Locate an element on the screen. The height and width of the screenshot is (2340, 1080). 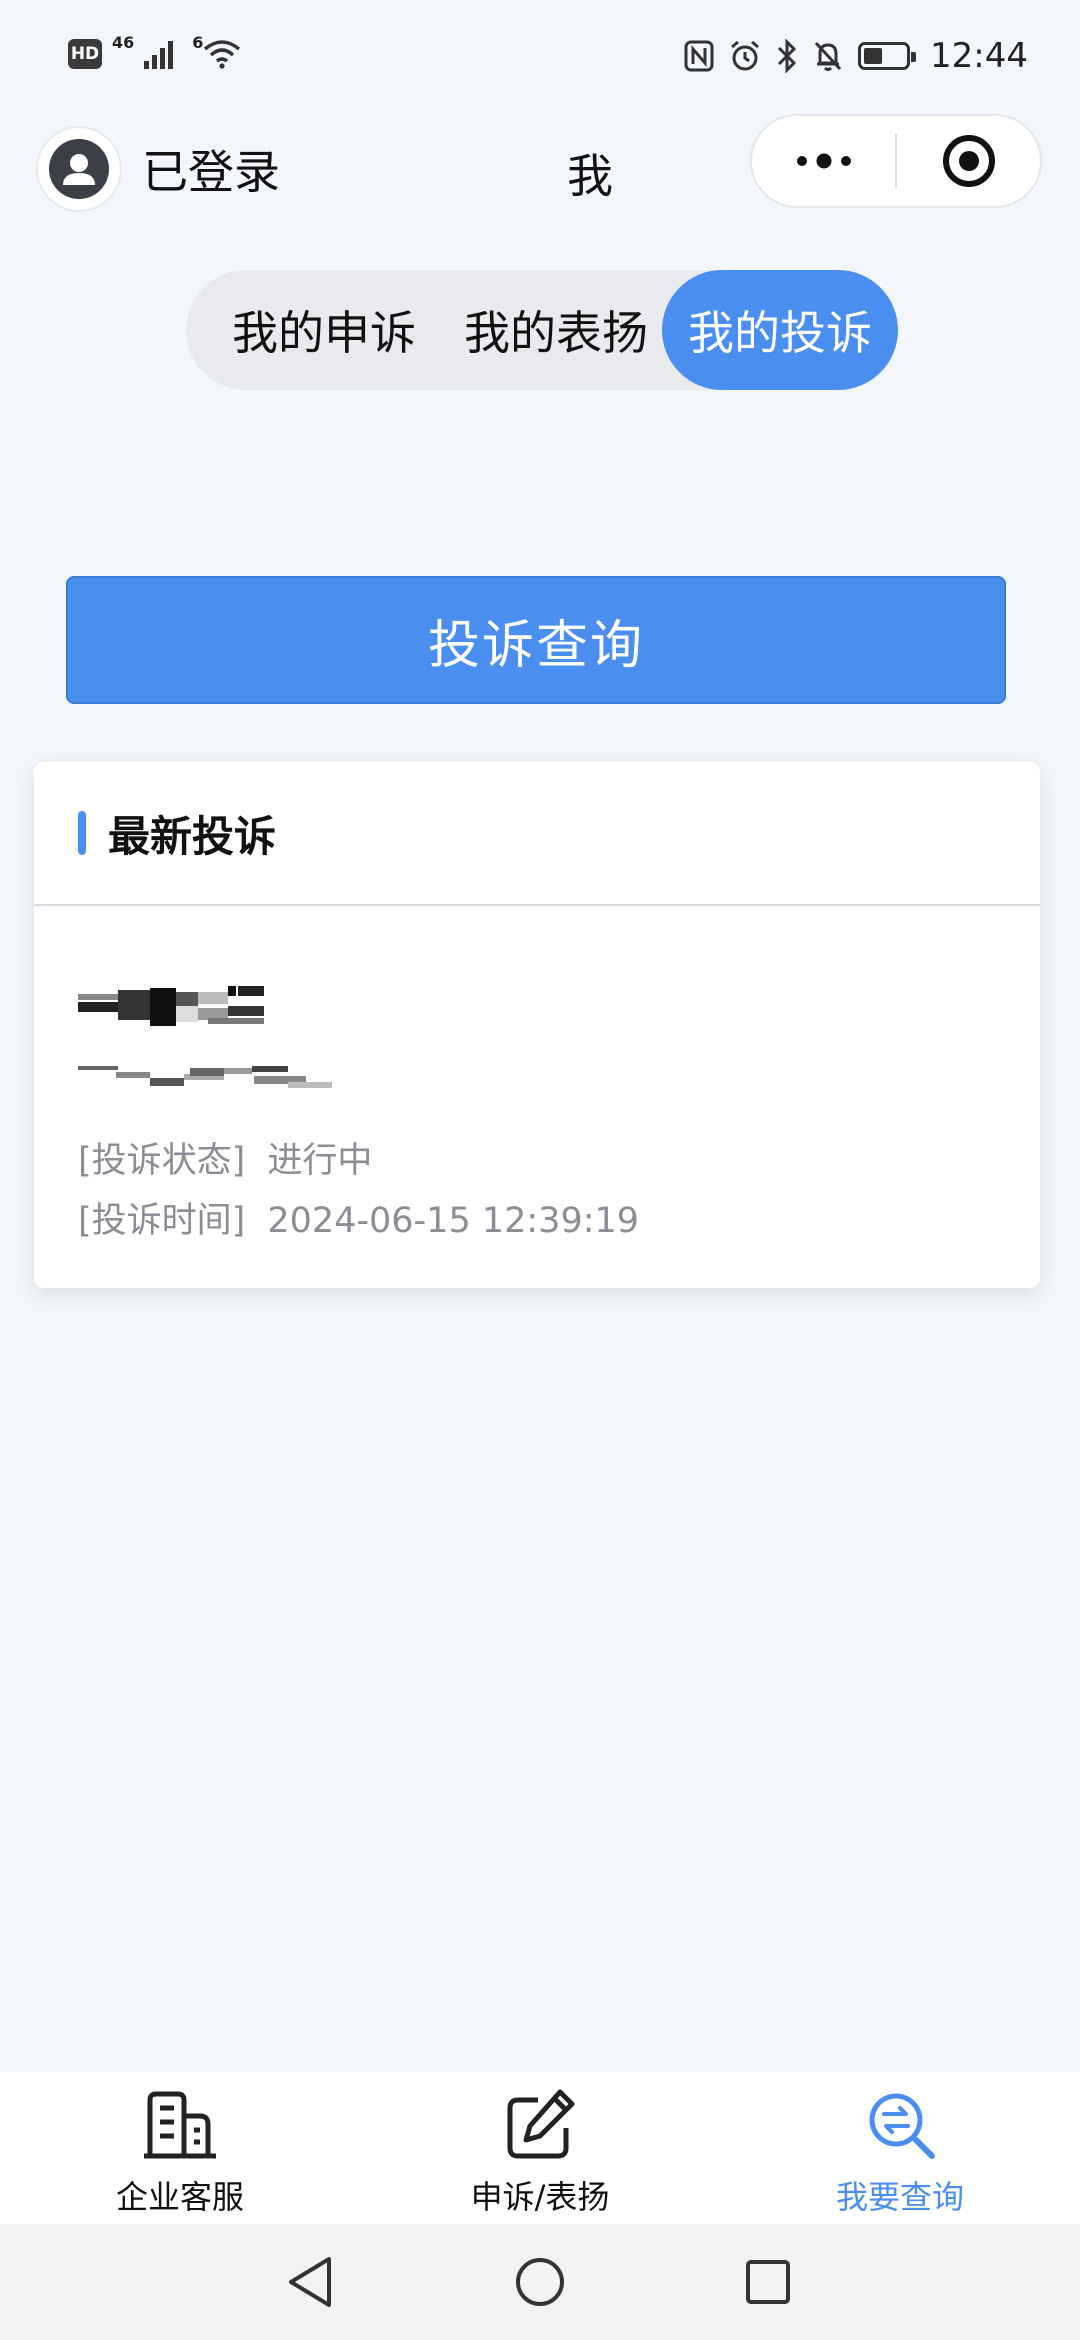
wifi-badge: 6 is located at coordinates (198, 42).